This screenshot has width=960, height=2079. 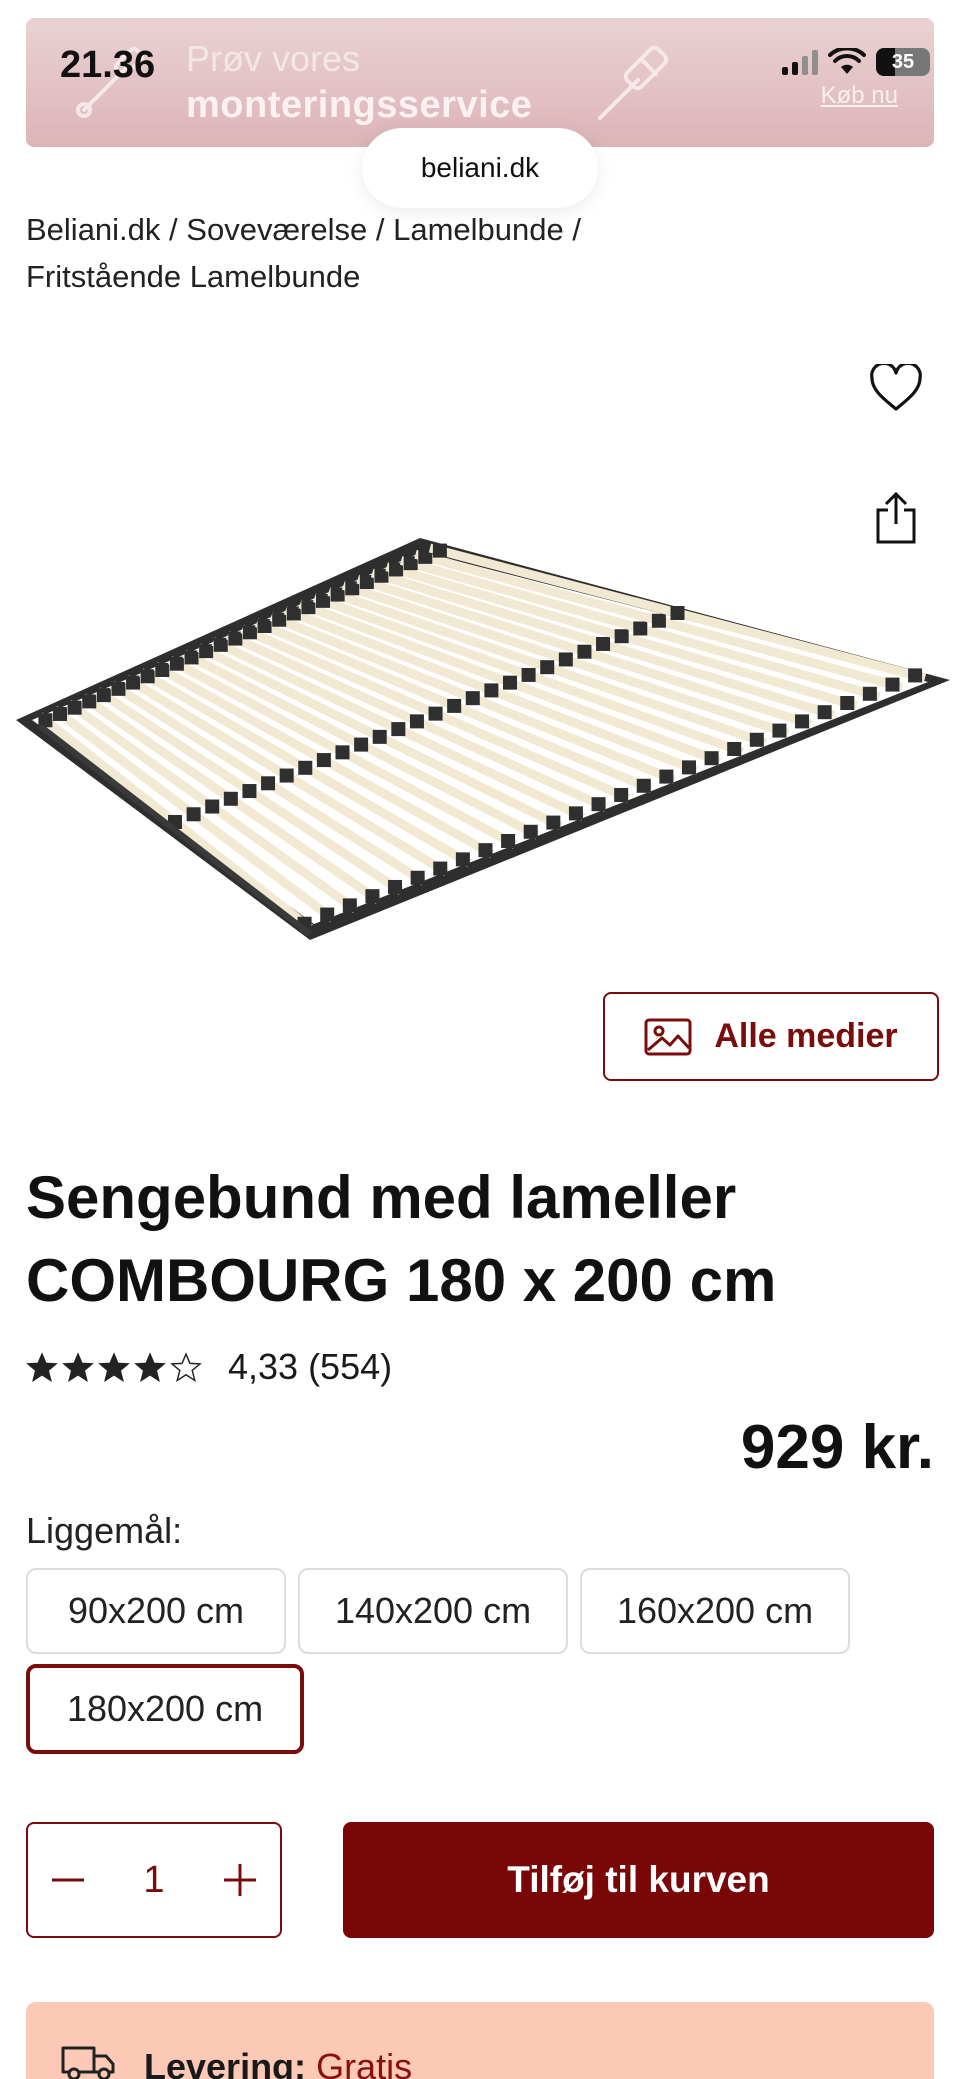 I want to click on delivery-label: Levering:, so click(x=225, y=2062).